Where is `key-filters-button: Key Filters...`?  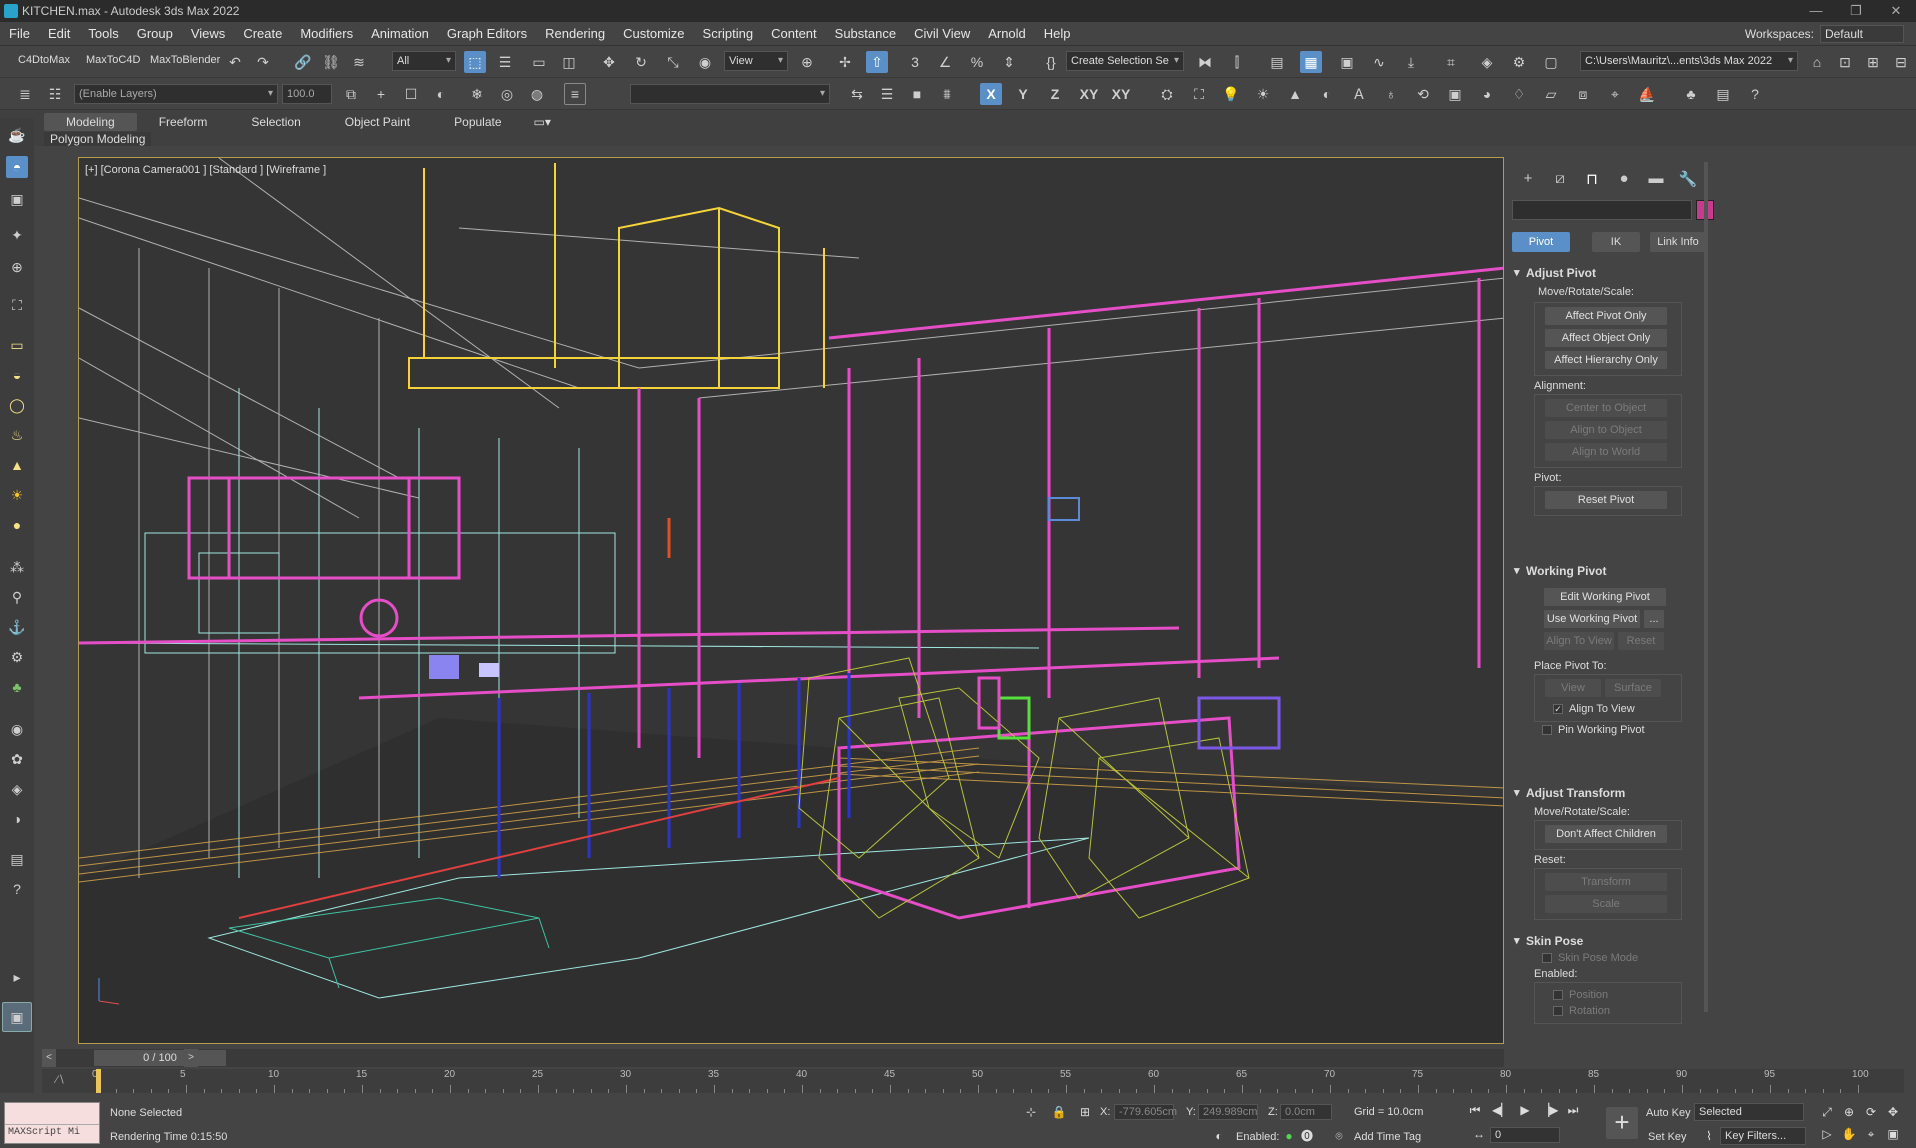
key-filters-button: Key Filters... is located at coordinates (1763, 1136).